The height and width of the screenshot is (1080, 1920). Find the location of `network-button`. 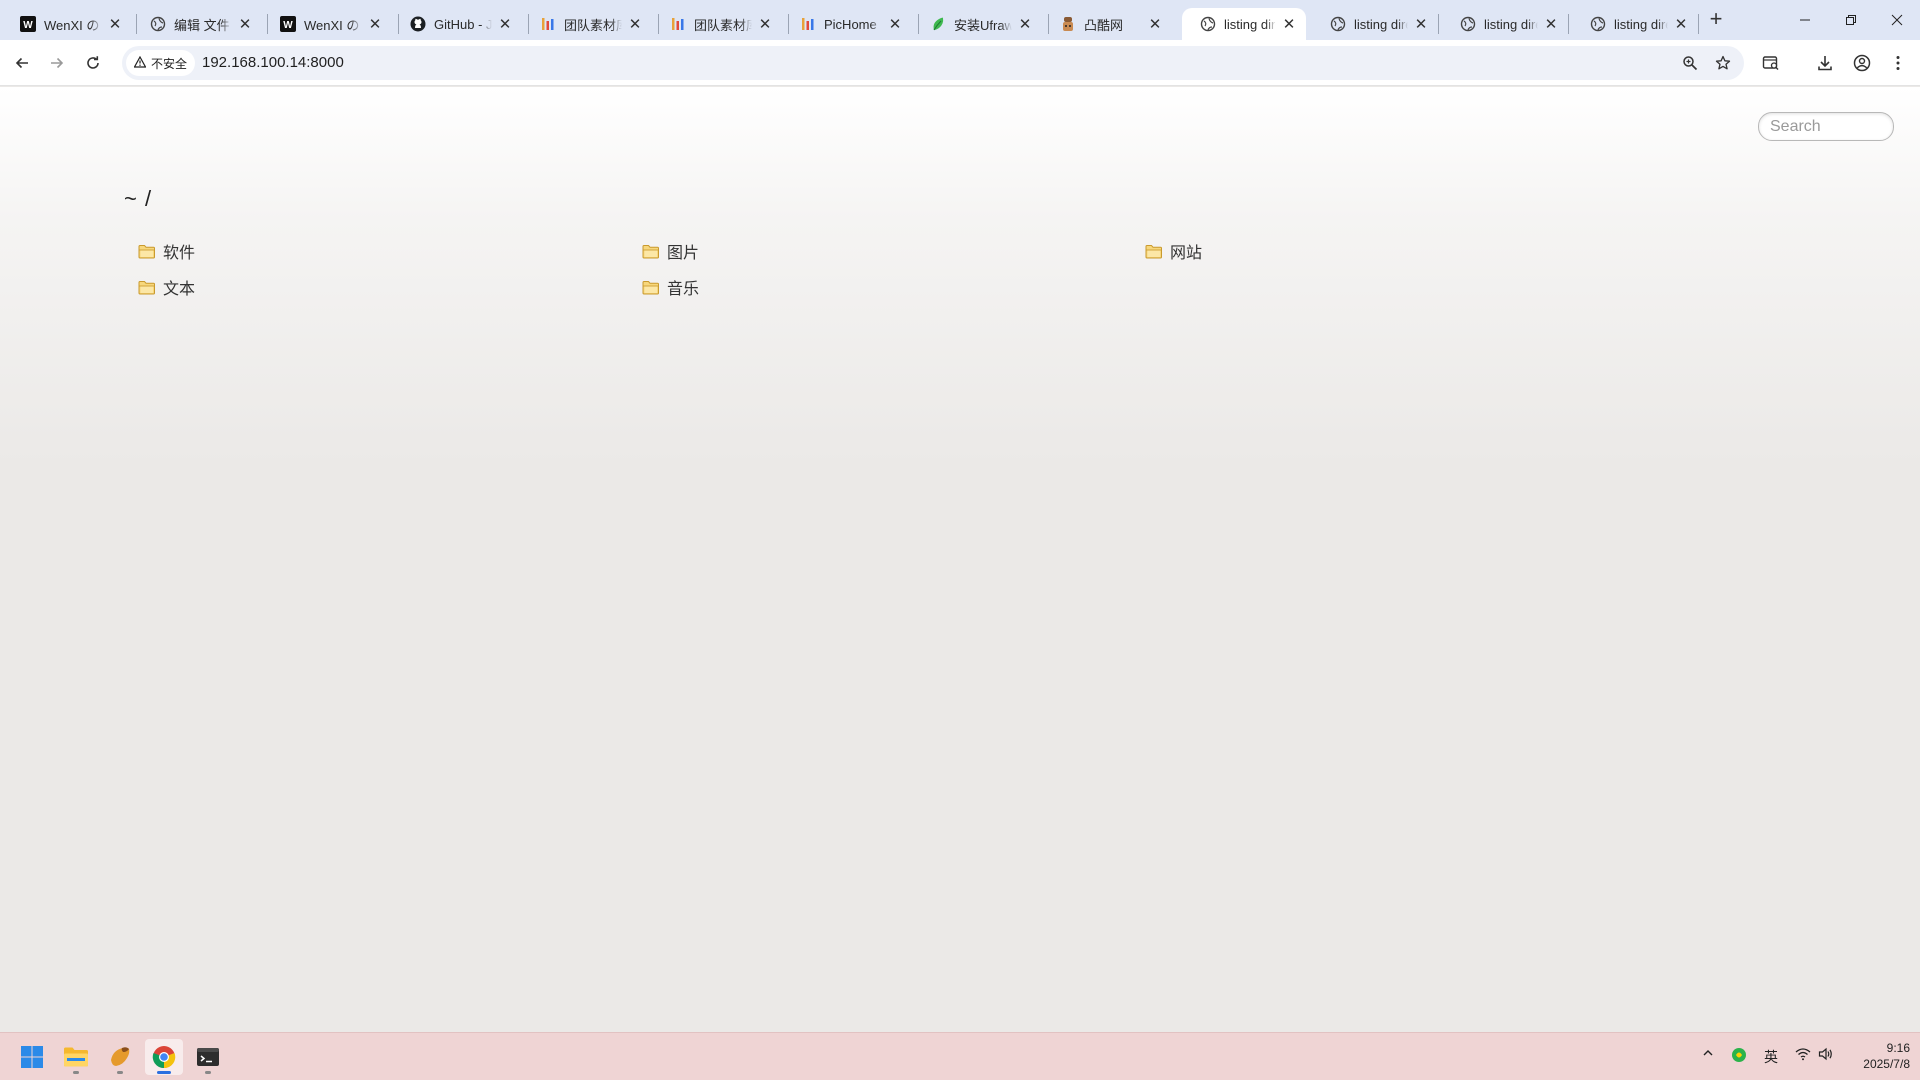

network-button is located at coordinates (1803, 1054).